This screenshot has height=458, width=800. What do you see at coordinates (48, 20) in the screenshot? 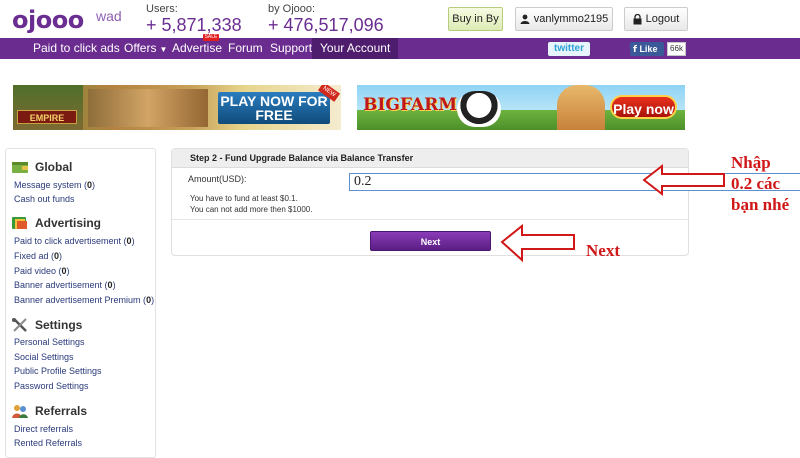
I see `site-logo: ojooo` at bounding box center [48, 20].